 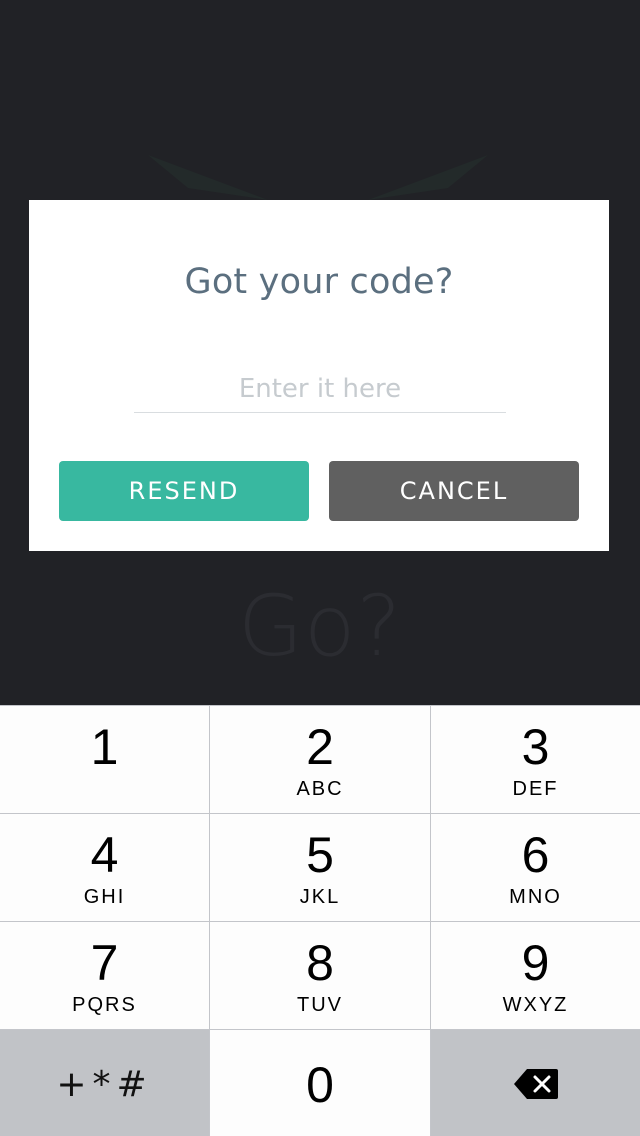 What do you see at coordinates (454, 491) in the screenshot?
I see `cancel-button: CANCEL` at bounding box center [454, 491].